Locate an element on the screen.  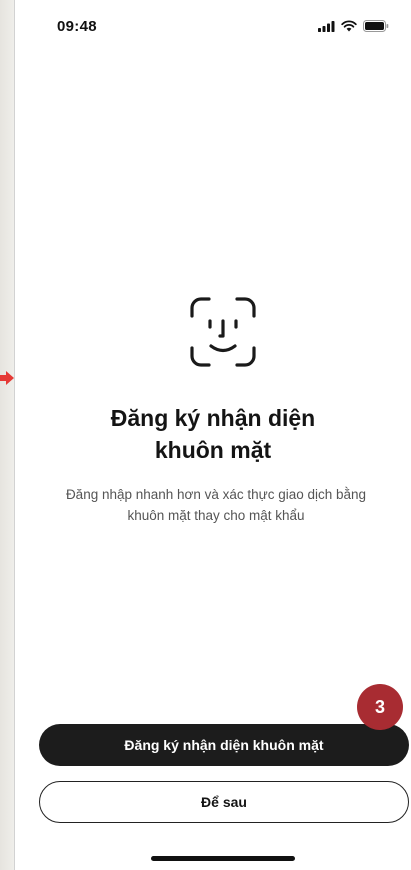
status-icons is located at coordinates (353, 26).